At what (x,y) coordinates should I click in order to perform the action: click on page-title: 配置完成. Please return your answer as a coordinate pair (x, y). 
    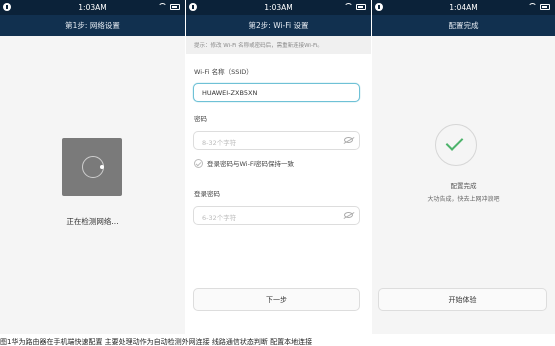
    Looking at the image, I should click on (463, 25).